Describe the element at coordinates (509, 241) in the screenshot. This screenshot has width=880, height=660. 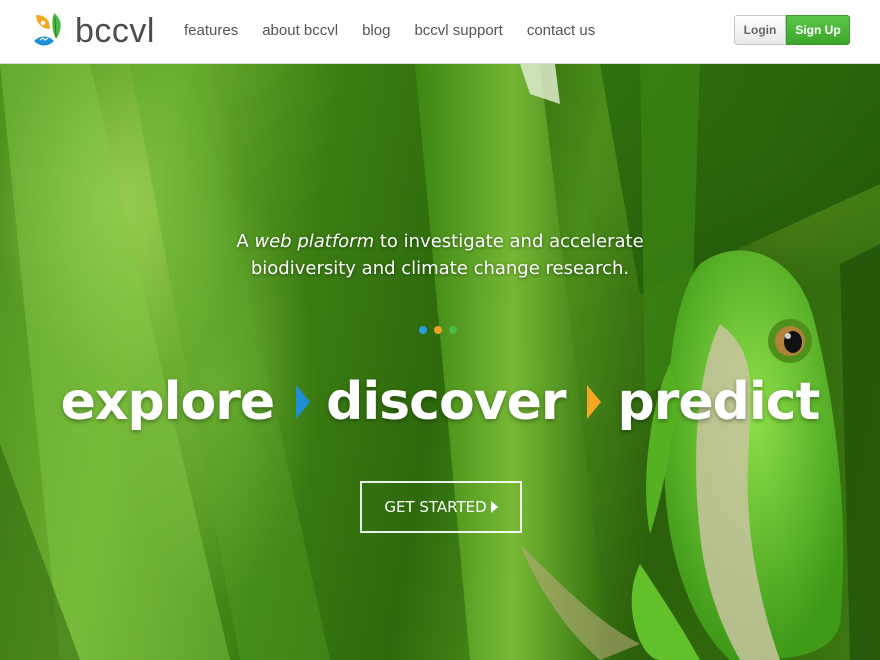
I see `tagline-line1-rest: to investigate and accelerate` at that location.